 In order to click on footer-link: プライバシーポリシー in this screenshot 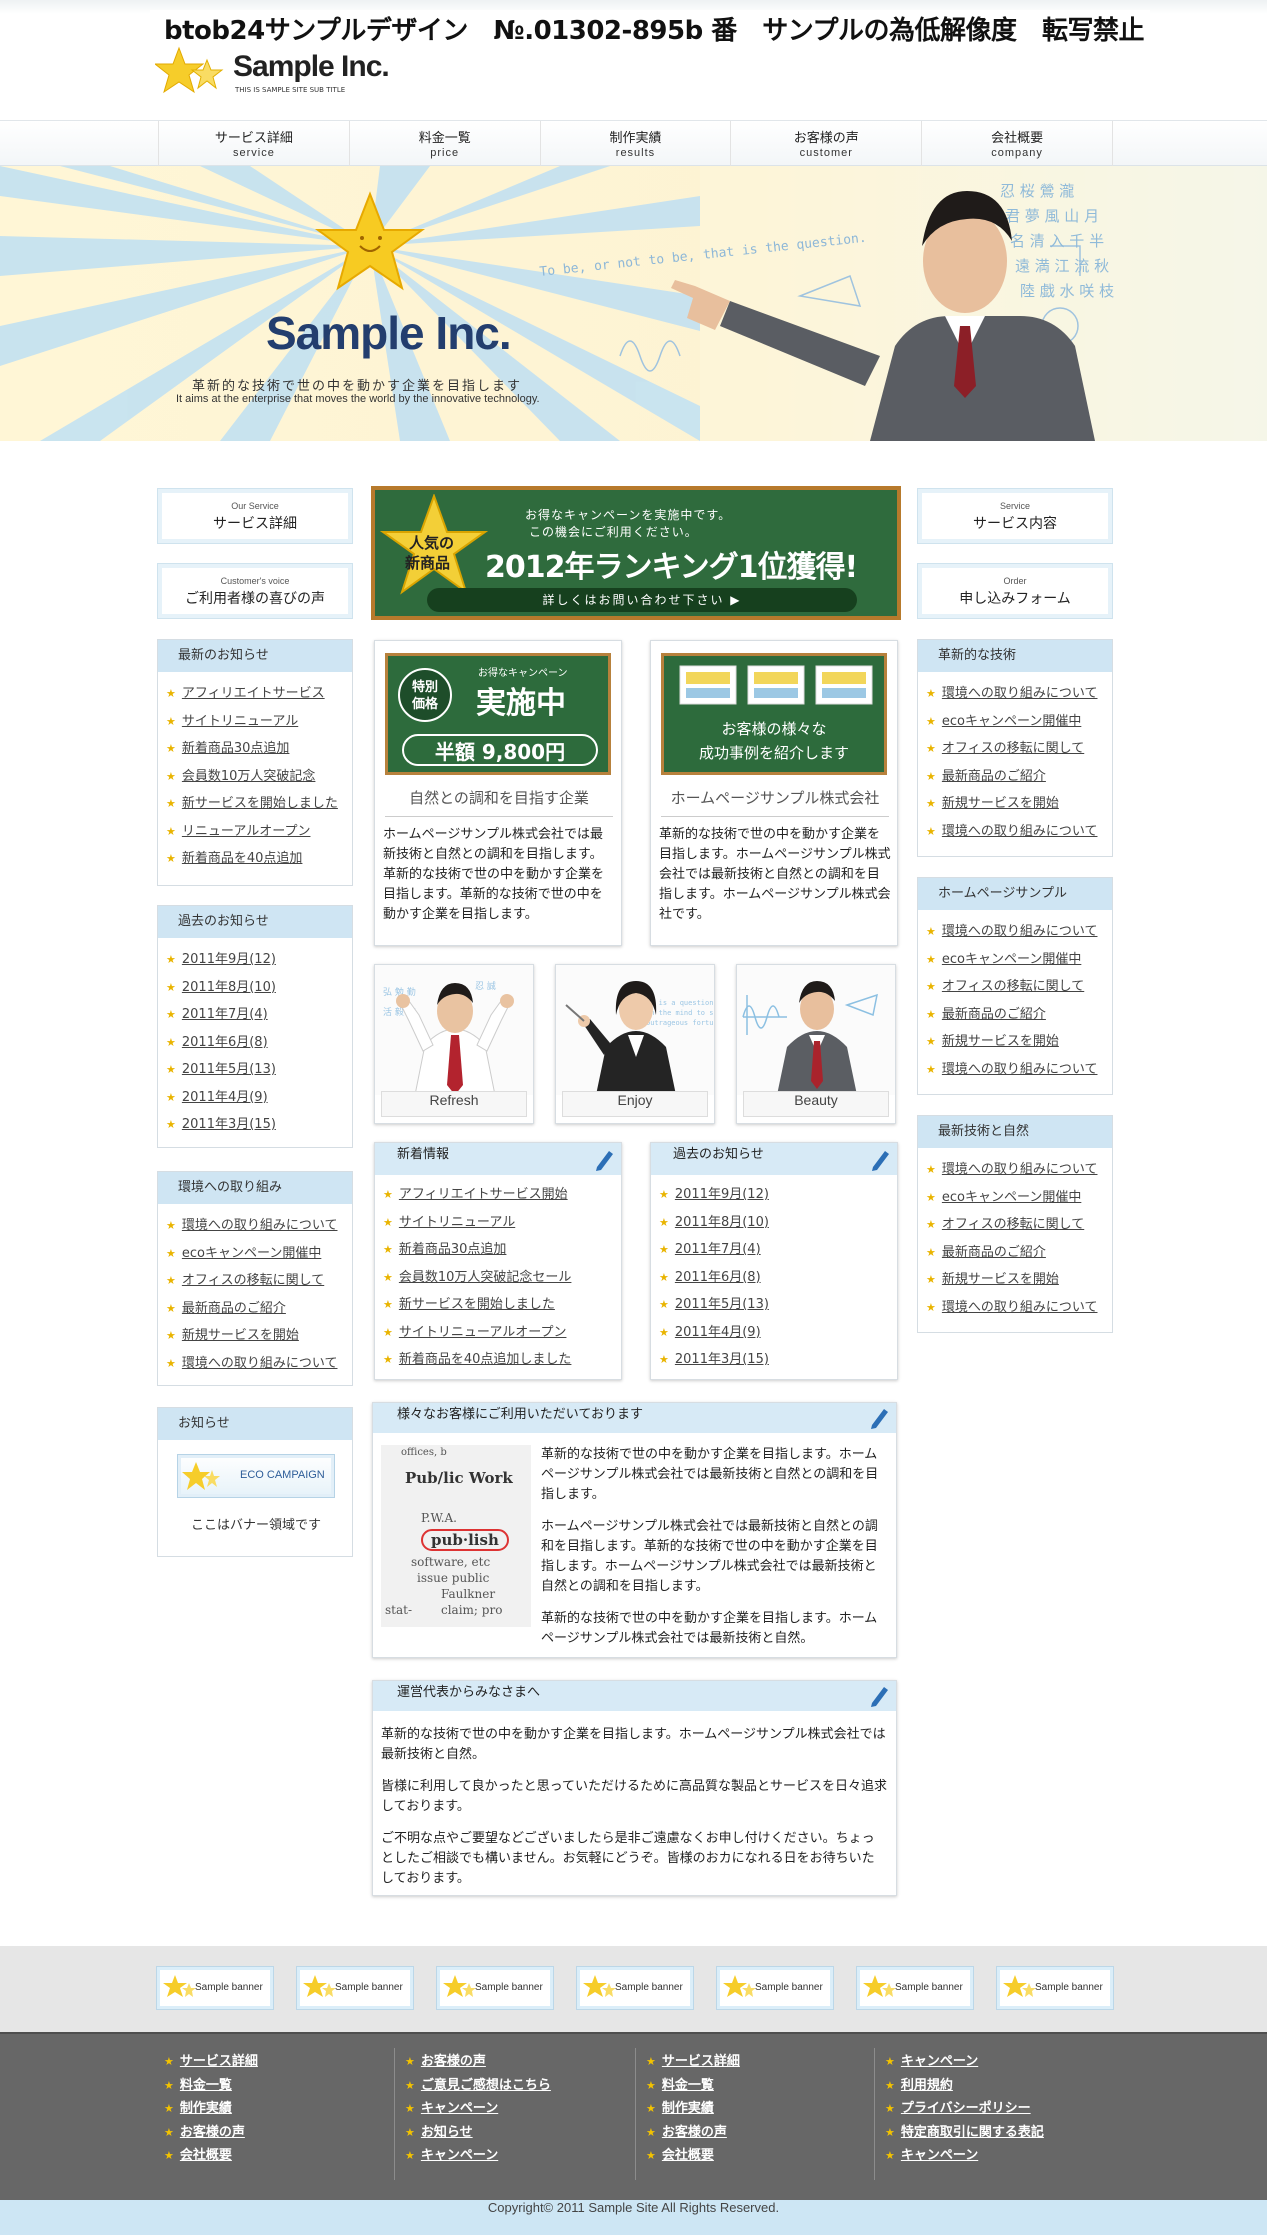, I will do `click(966, 2108)`.